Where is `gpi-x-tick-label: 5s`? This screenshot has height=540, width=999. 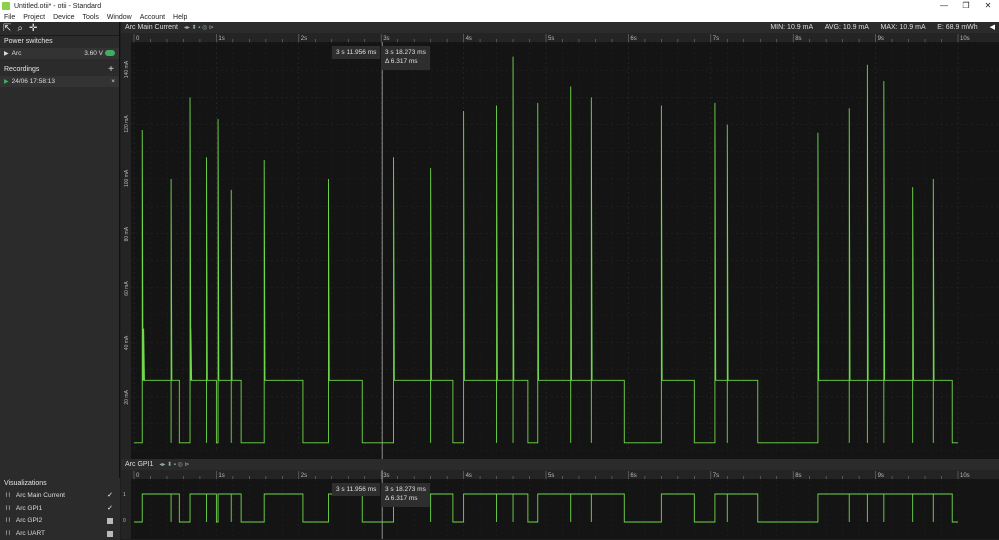
gpi-x-tick-label: 5s is located at coordinates (551, 476).